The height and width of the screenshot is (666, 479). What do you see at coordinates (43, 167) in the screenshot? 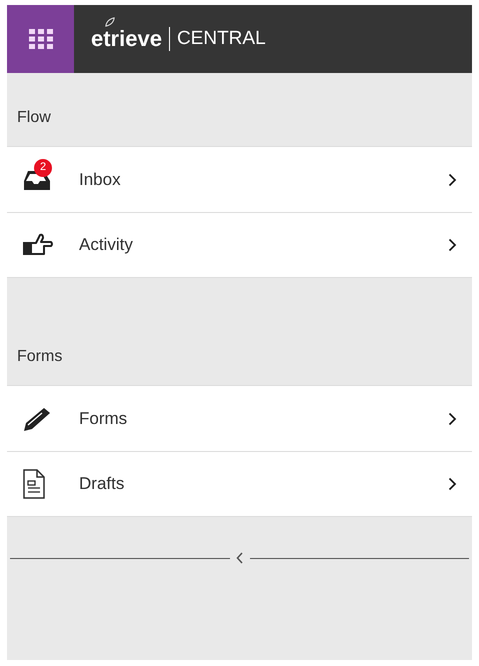
I see `count-badge: 2` at bounding box center [43, 167].